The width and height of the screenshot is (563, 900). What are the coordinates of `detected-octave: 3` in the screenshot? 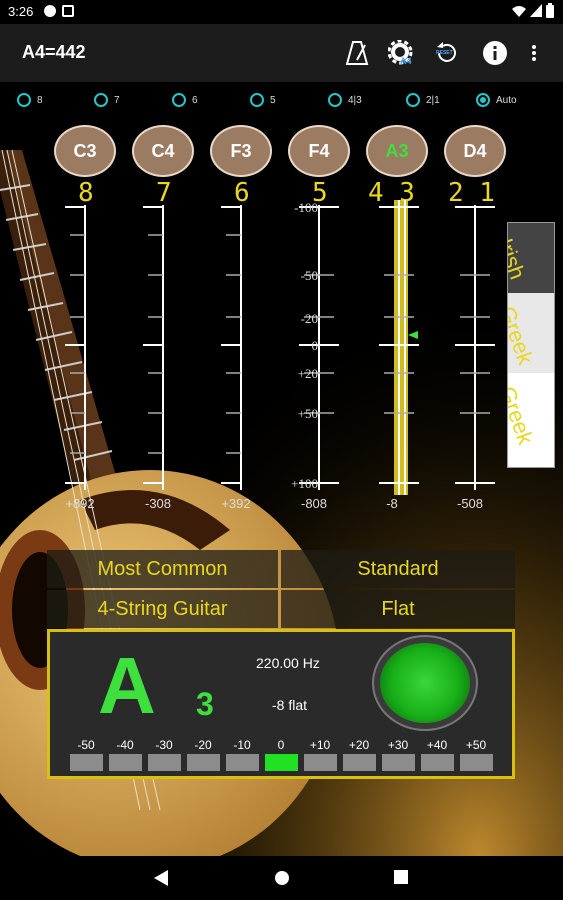 It's located at (205, 704).